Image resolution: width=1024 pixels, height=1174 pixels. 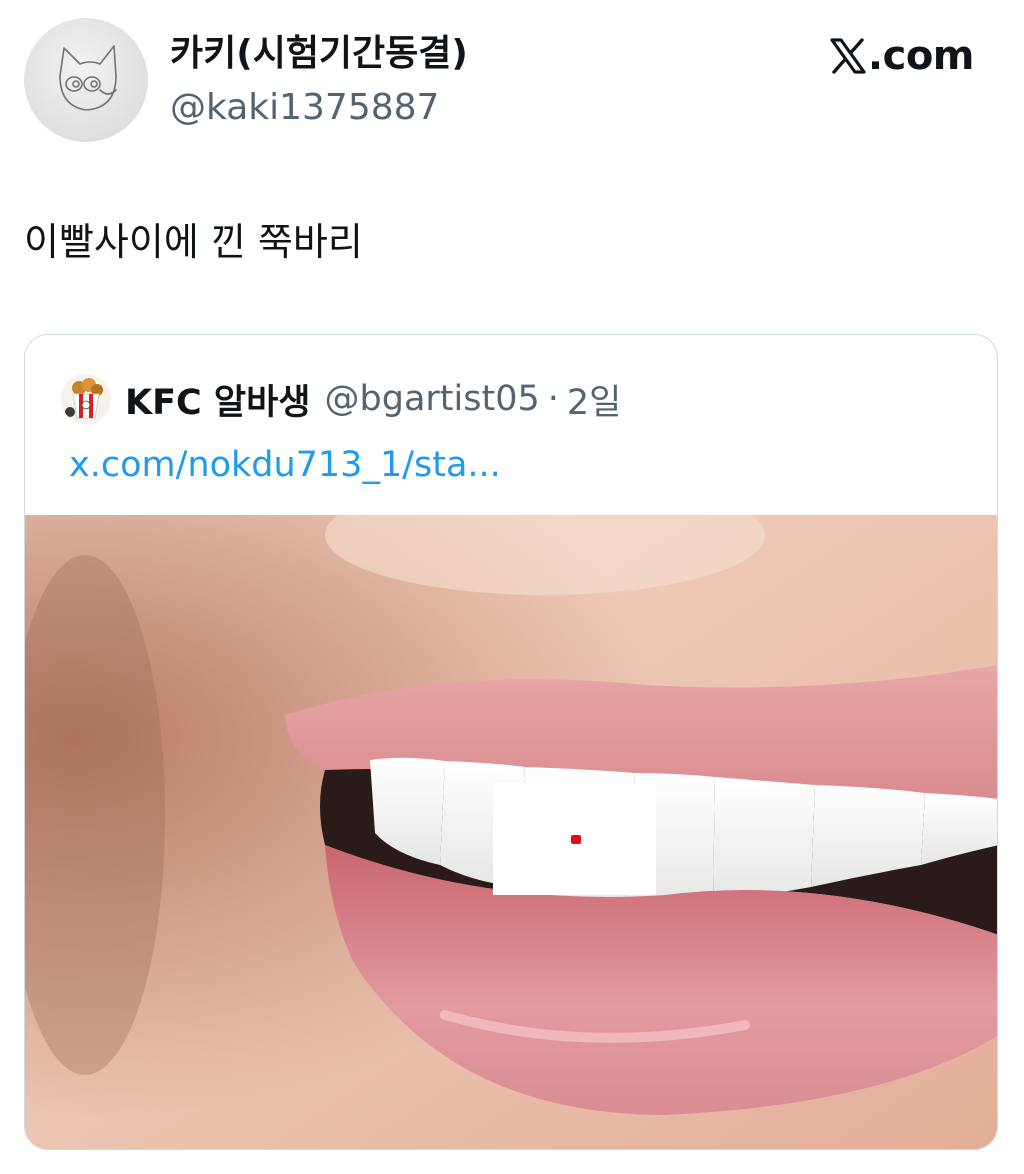 I want to click on brand-domain-text: .com, so click(x=921, y=56).